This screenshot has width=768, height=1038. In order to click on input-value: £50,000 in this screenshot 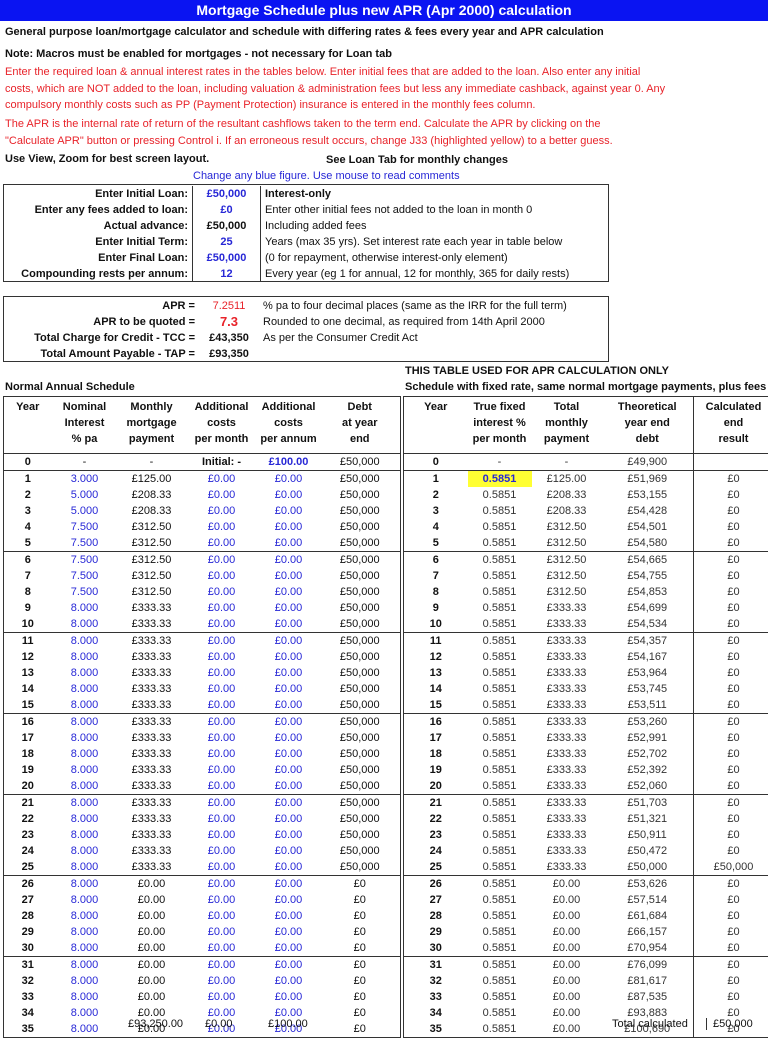, I will do `click(227, 194)`.